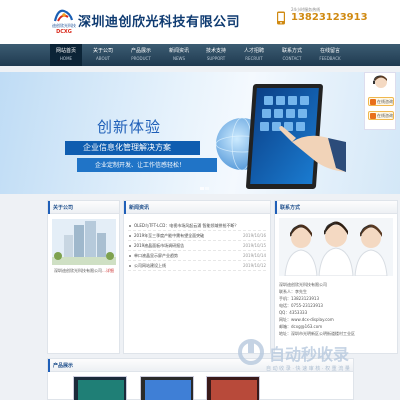 Image resolution: width=400 pixels, height=400 pixels. I want to click on phone-icon, so click(281, 18).